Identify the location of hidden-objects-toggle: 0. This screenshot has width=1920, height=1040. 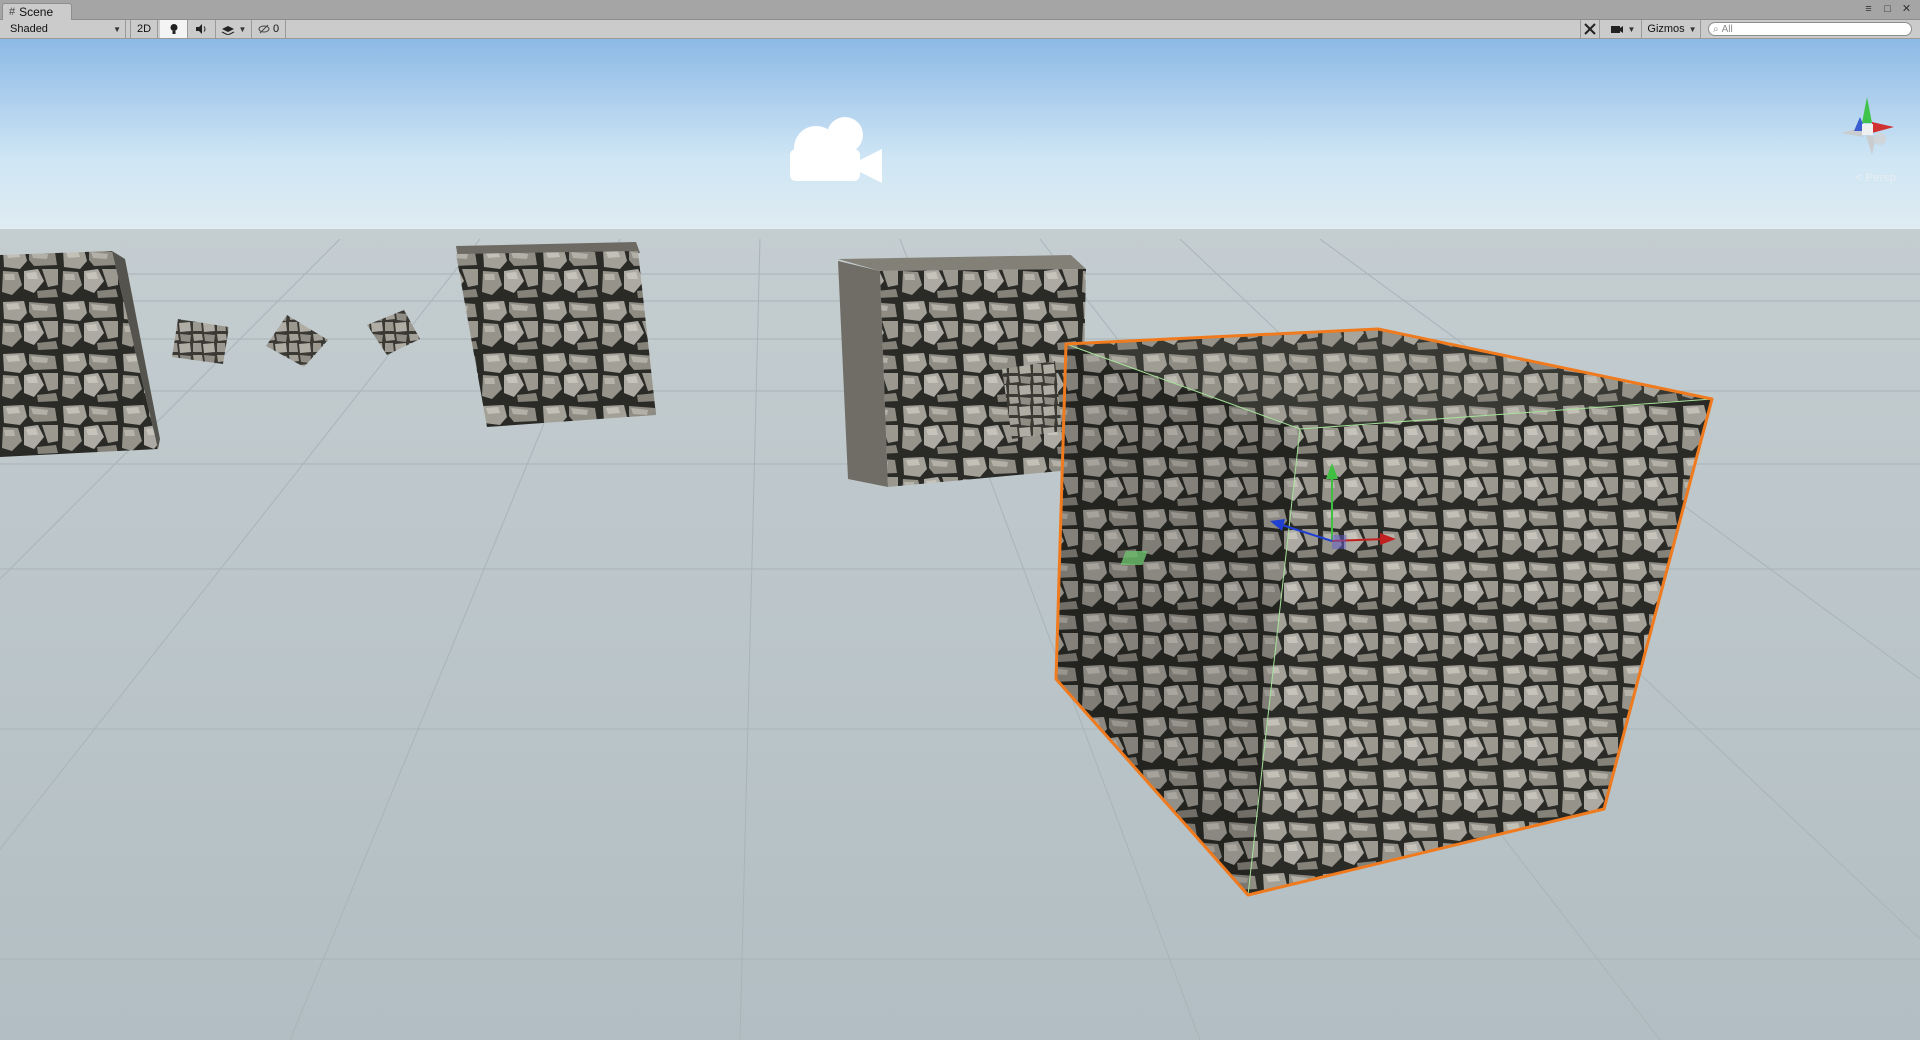
(269, 29).